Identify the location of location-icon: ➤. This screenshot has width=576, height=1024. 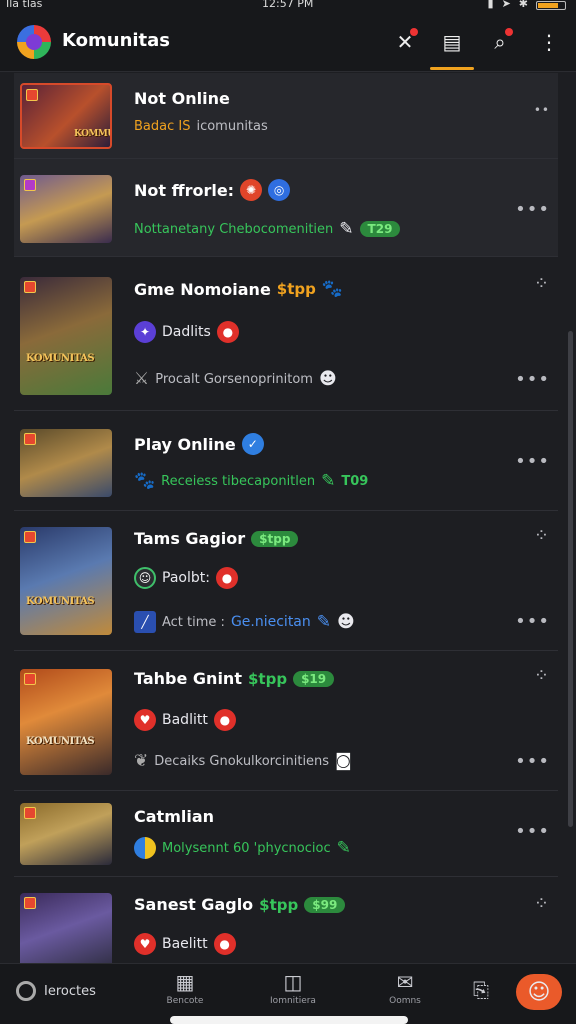
(506, 5).